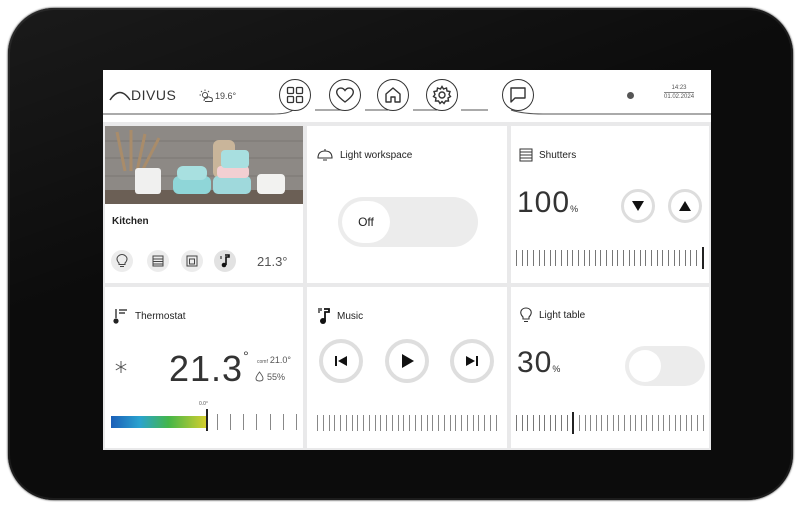 The width and height of the screenshot is (801, 506). What do you see at coordinates (325, 155) in the screenshot?
I see `ceiling-lamp-icon` at bounding box center [325, 155].